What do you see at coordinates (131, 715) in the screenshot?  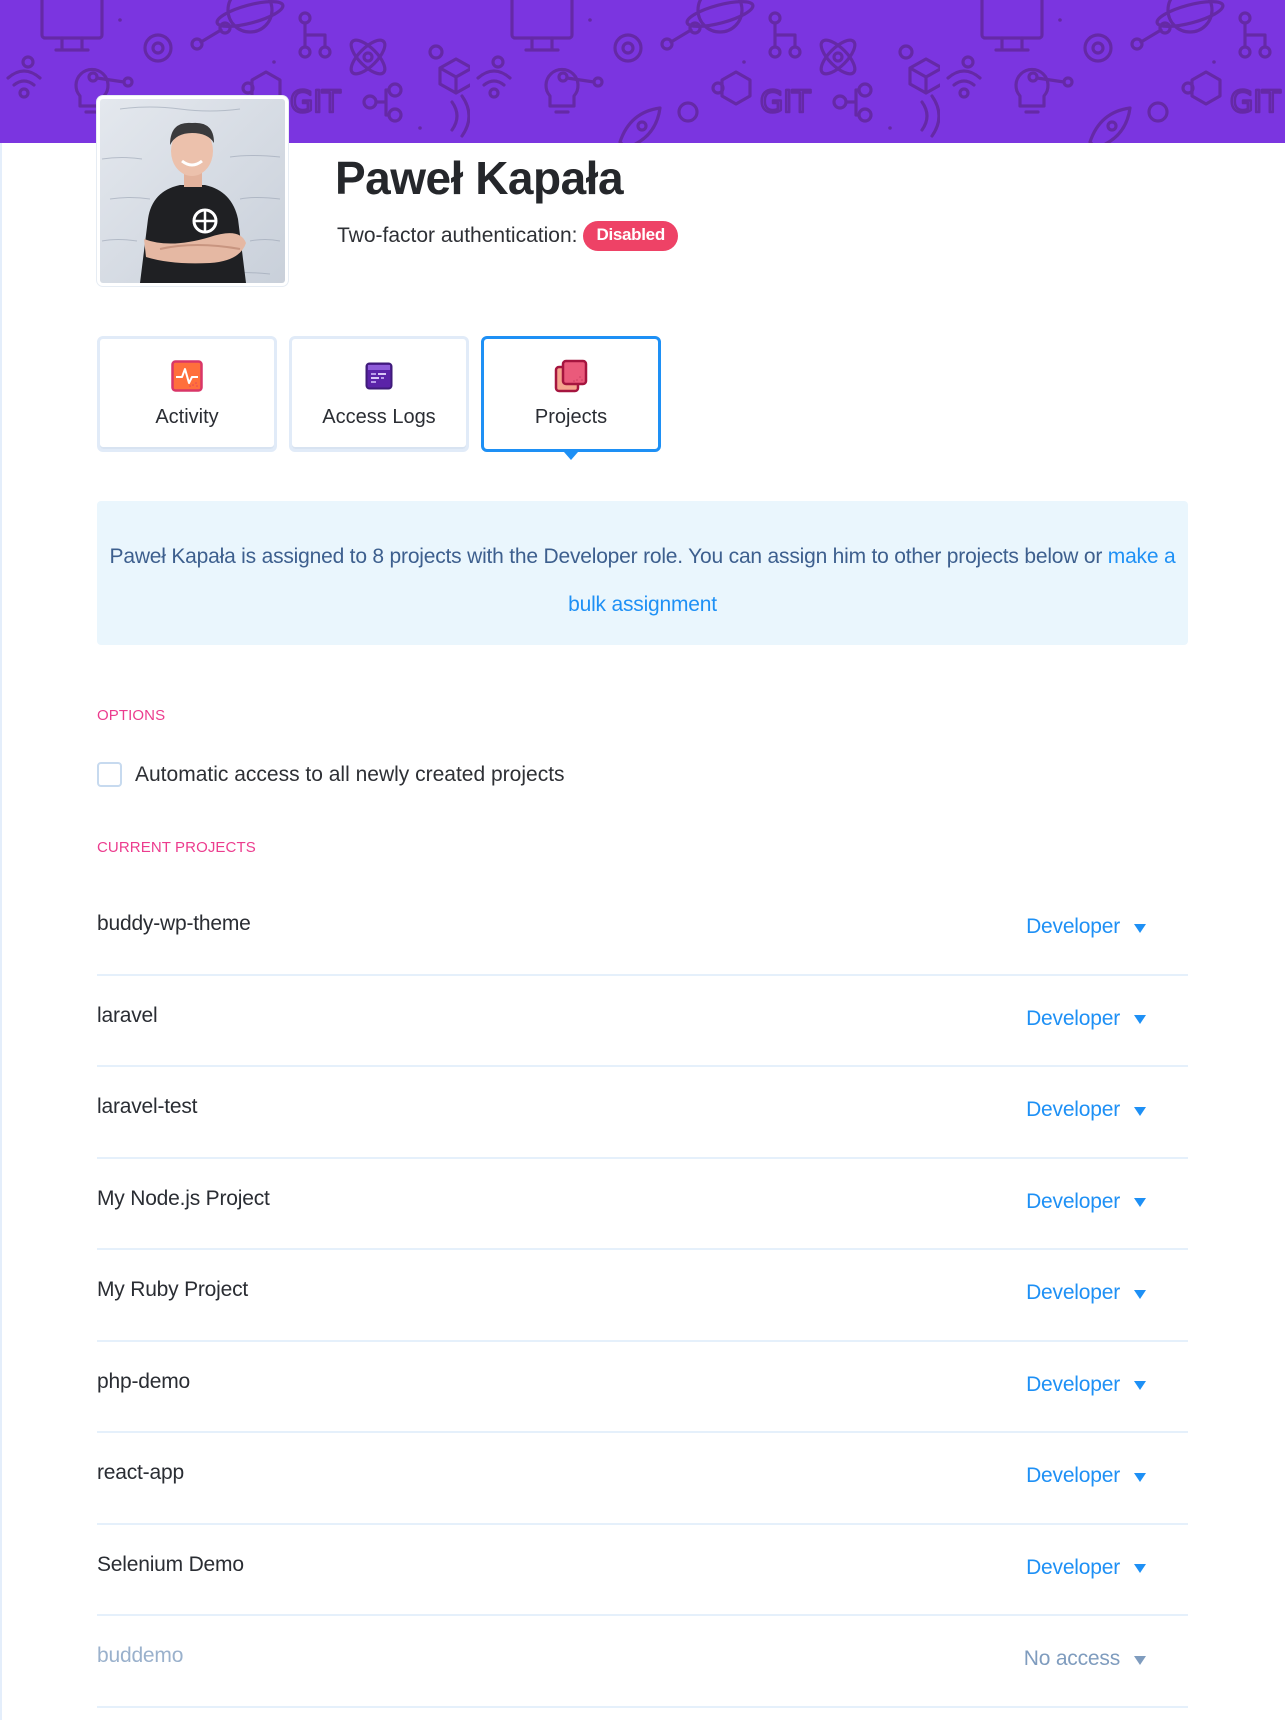 I see `options-heading: OPTIONS` at bounding box center [131, 715].